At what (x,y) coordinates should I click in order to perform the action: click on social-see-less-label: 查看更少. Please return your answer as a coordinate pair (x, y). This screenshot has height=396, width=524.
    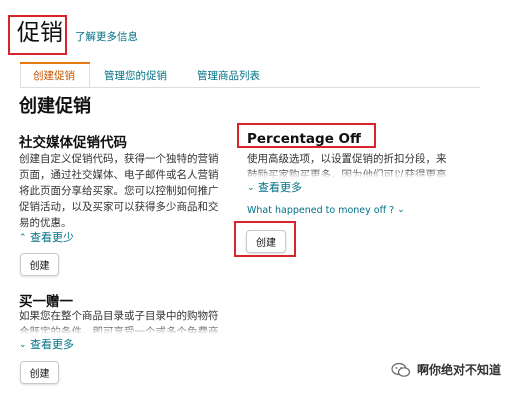
    Looking at the image, I should click on (52, 237).